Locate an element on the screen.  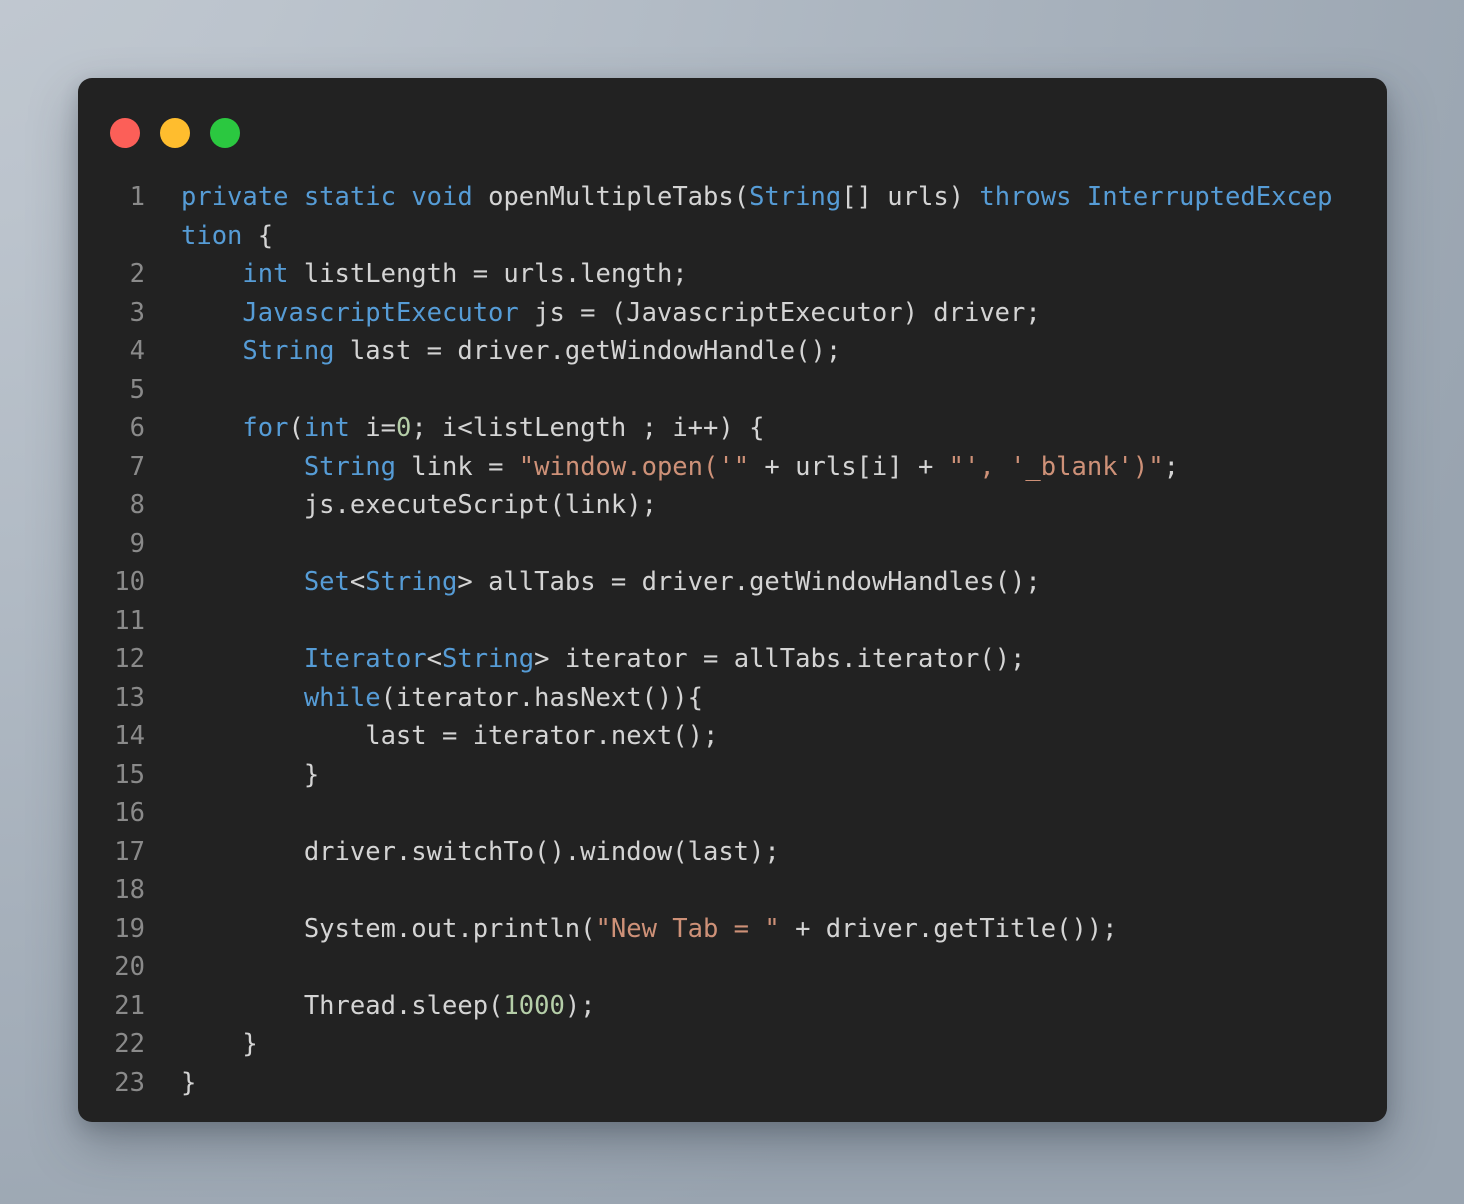
line-number: 22 is located at coordinates (129, 1044).